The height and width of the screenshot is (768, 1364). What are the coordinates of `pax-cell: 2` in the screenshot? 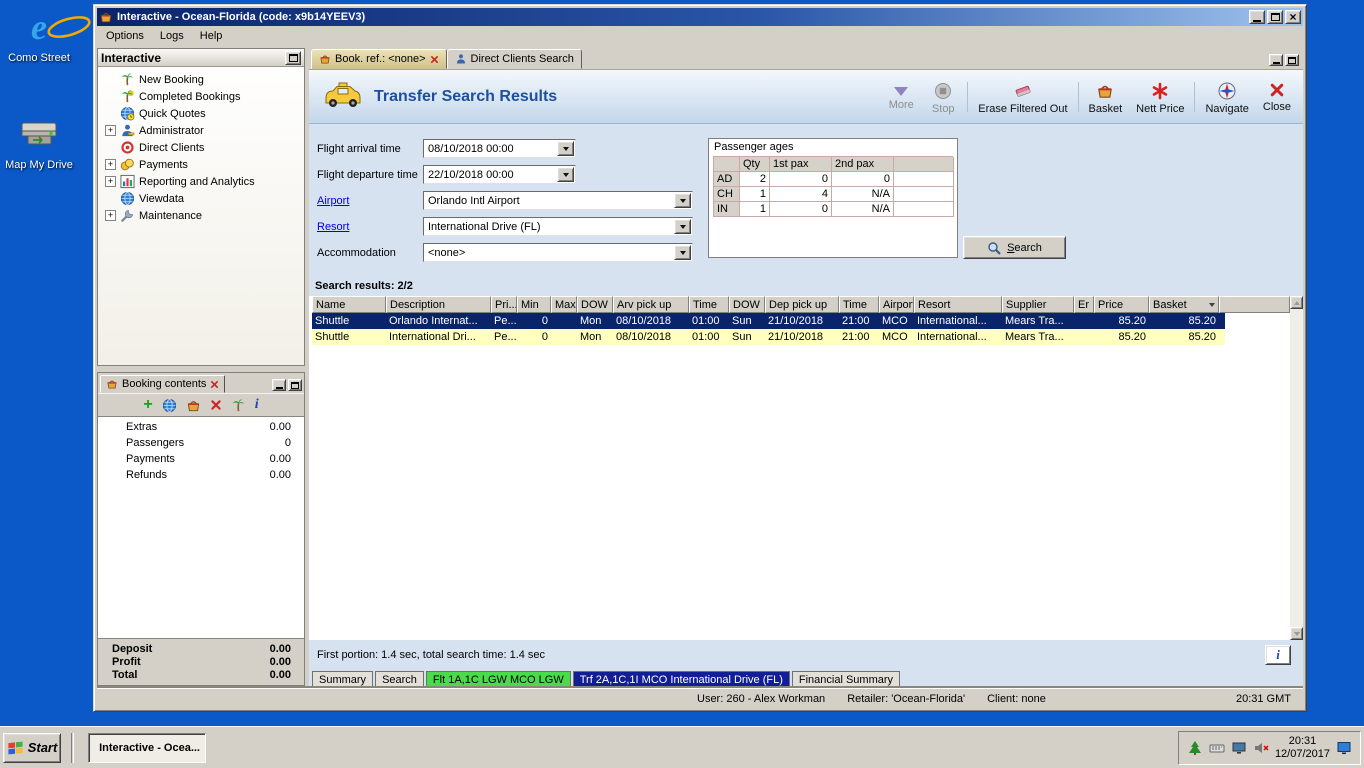 It's located at (755, 179).